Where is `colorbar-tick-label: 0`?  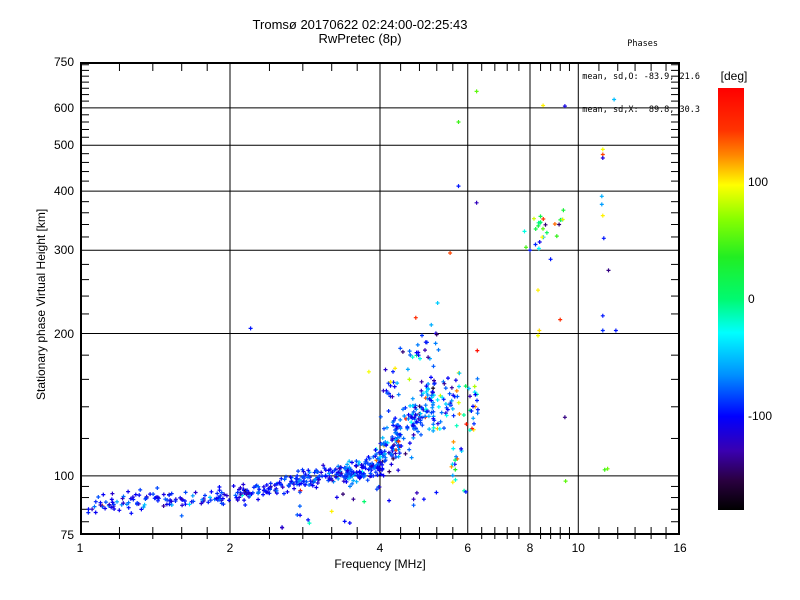 colorbar-tick-label: 0 is located at coordinates (751, 299).